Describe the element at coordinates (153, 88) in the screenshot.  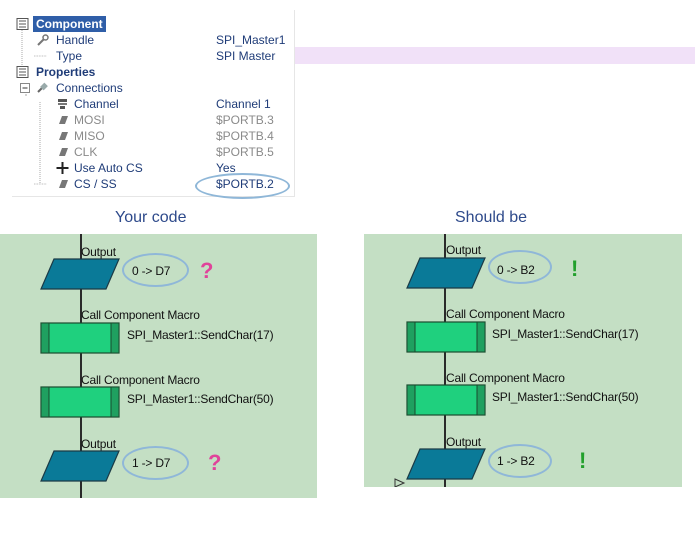
I see `connections-row: Connections` at that location.